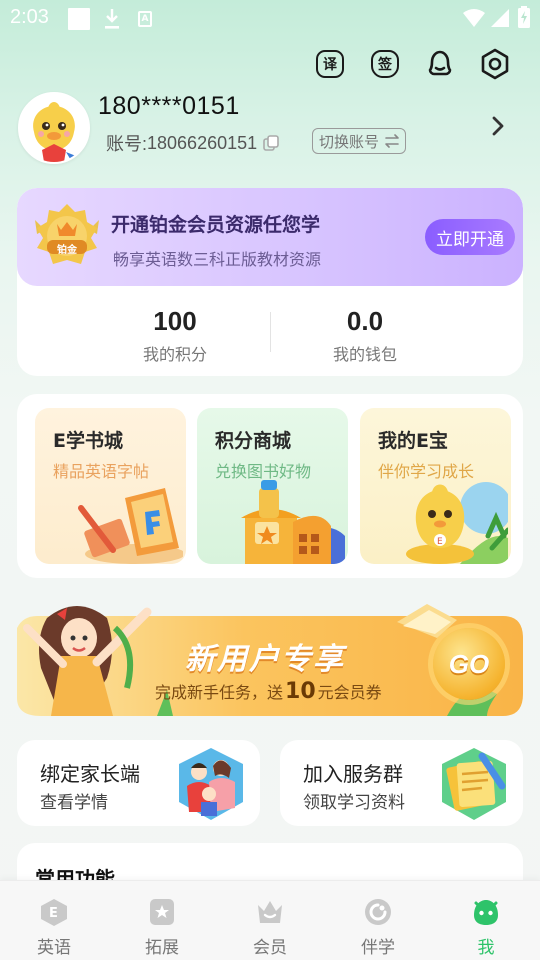 Image resolution: width=540 pixels, height=960 pixels. I want to click on go-label: GO, so click(469, 663).